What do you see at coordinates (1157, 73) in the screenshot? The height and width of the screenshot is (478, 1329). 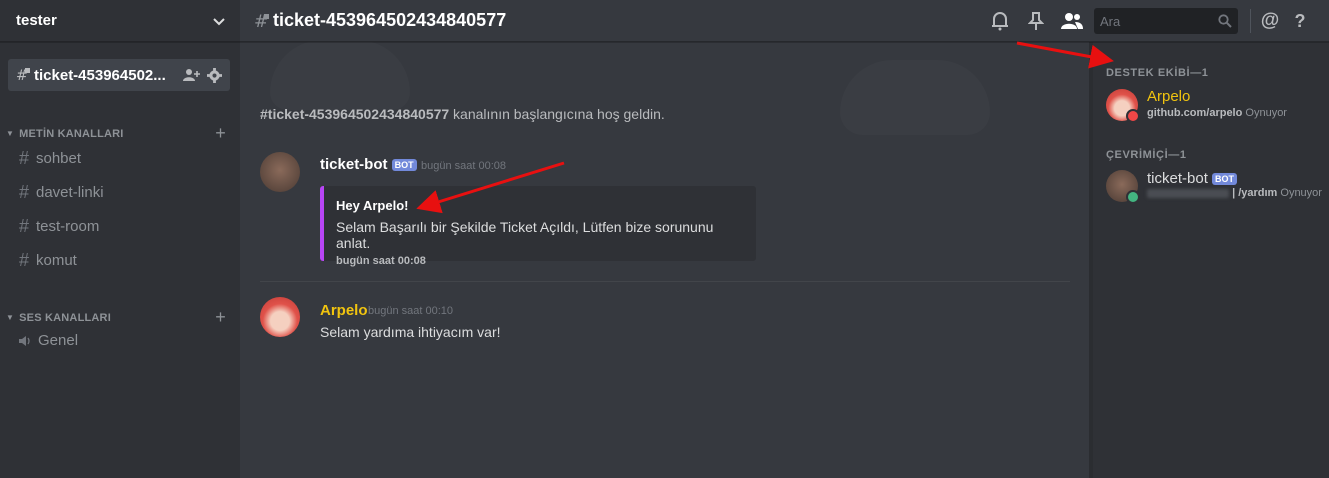 I see `member-group-header: DESTEK EKİBİ—1` at bounding box center [1157, 73].